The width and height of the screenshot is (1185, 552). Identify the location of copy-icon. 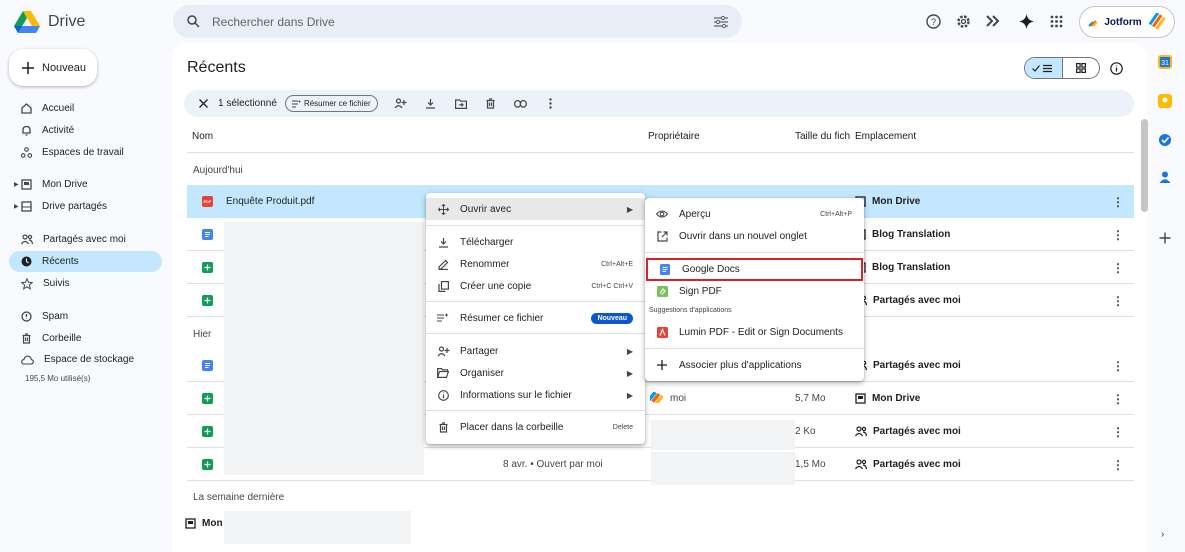
(443, 286).